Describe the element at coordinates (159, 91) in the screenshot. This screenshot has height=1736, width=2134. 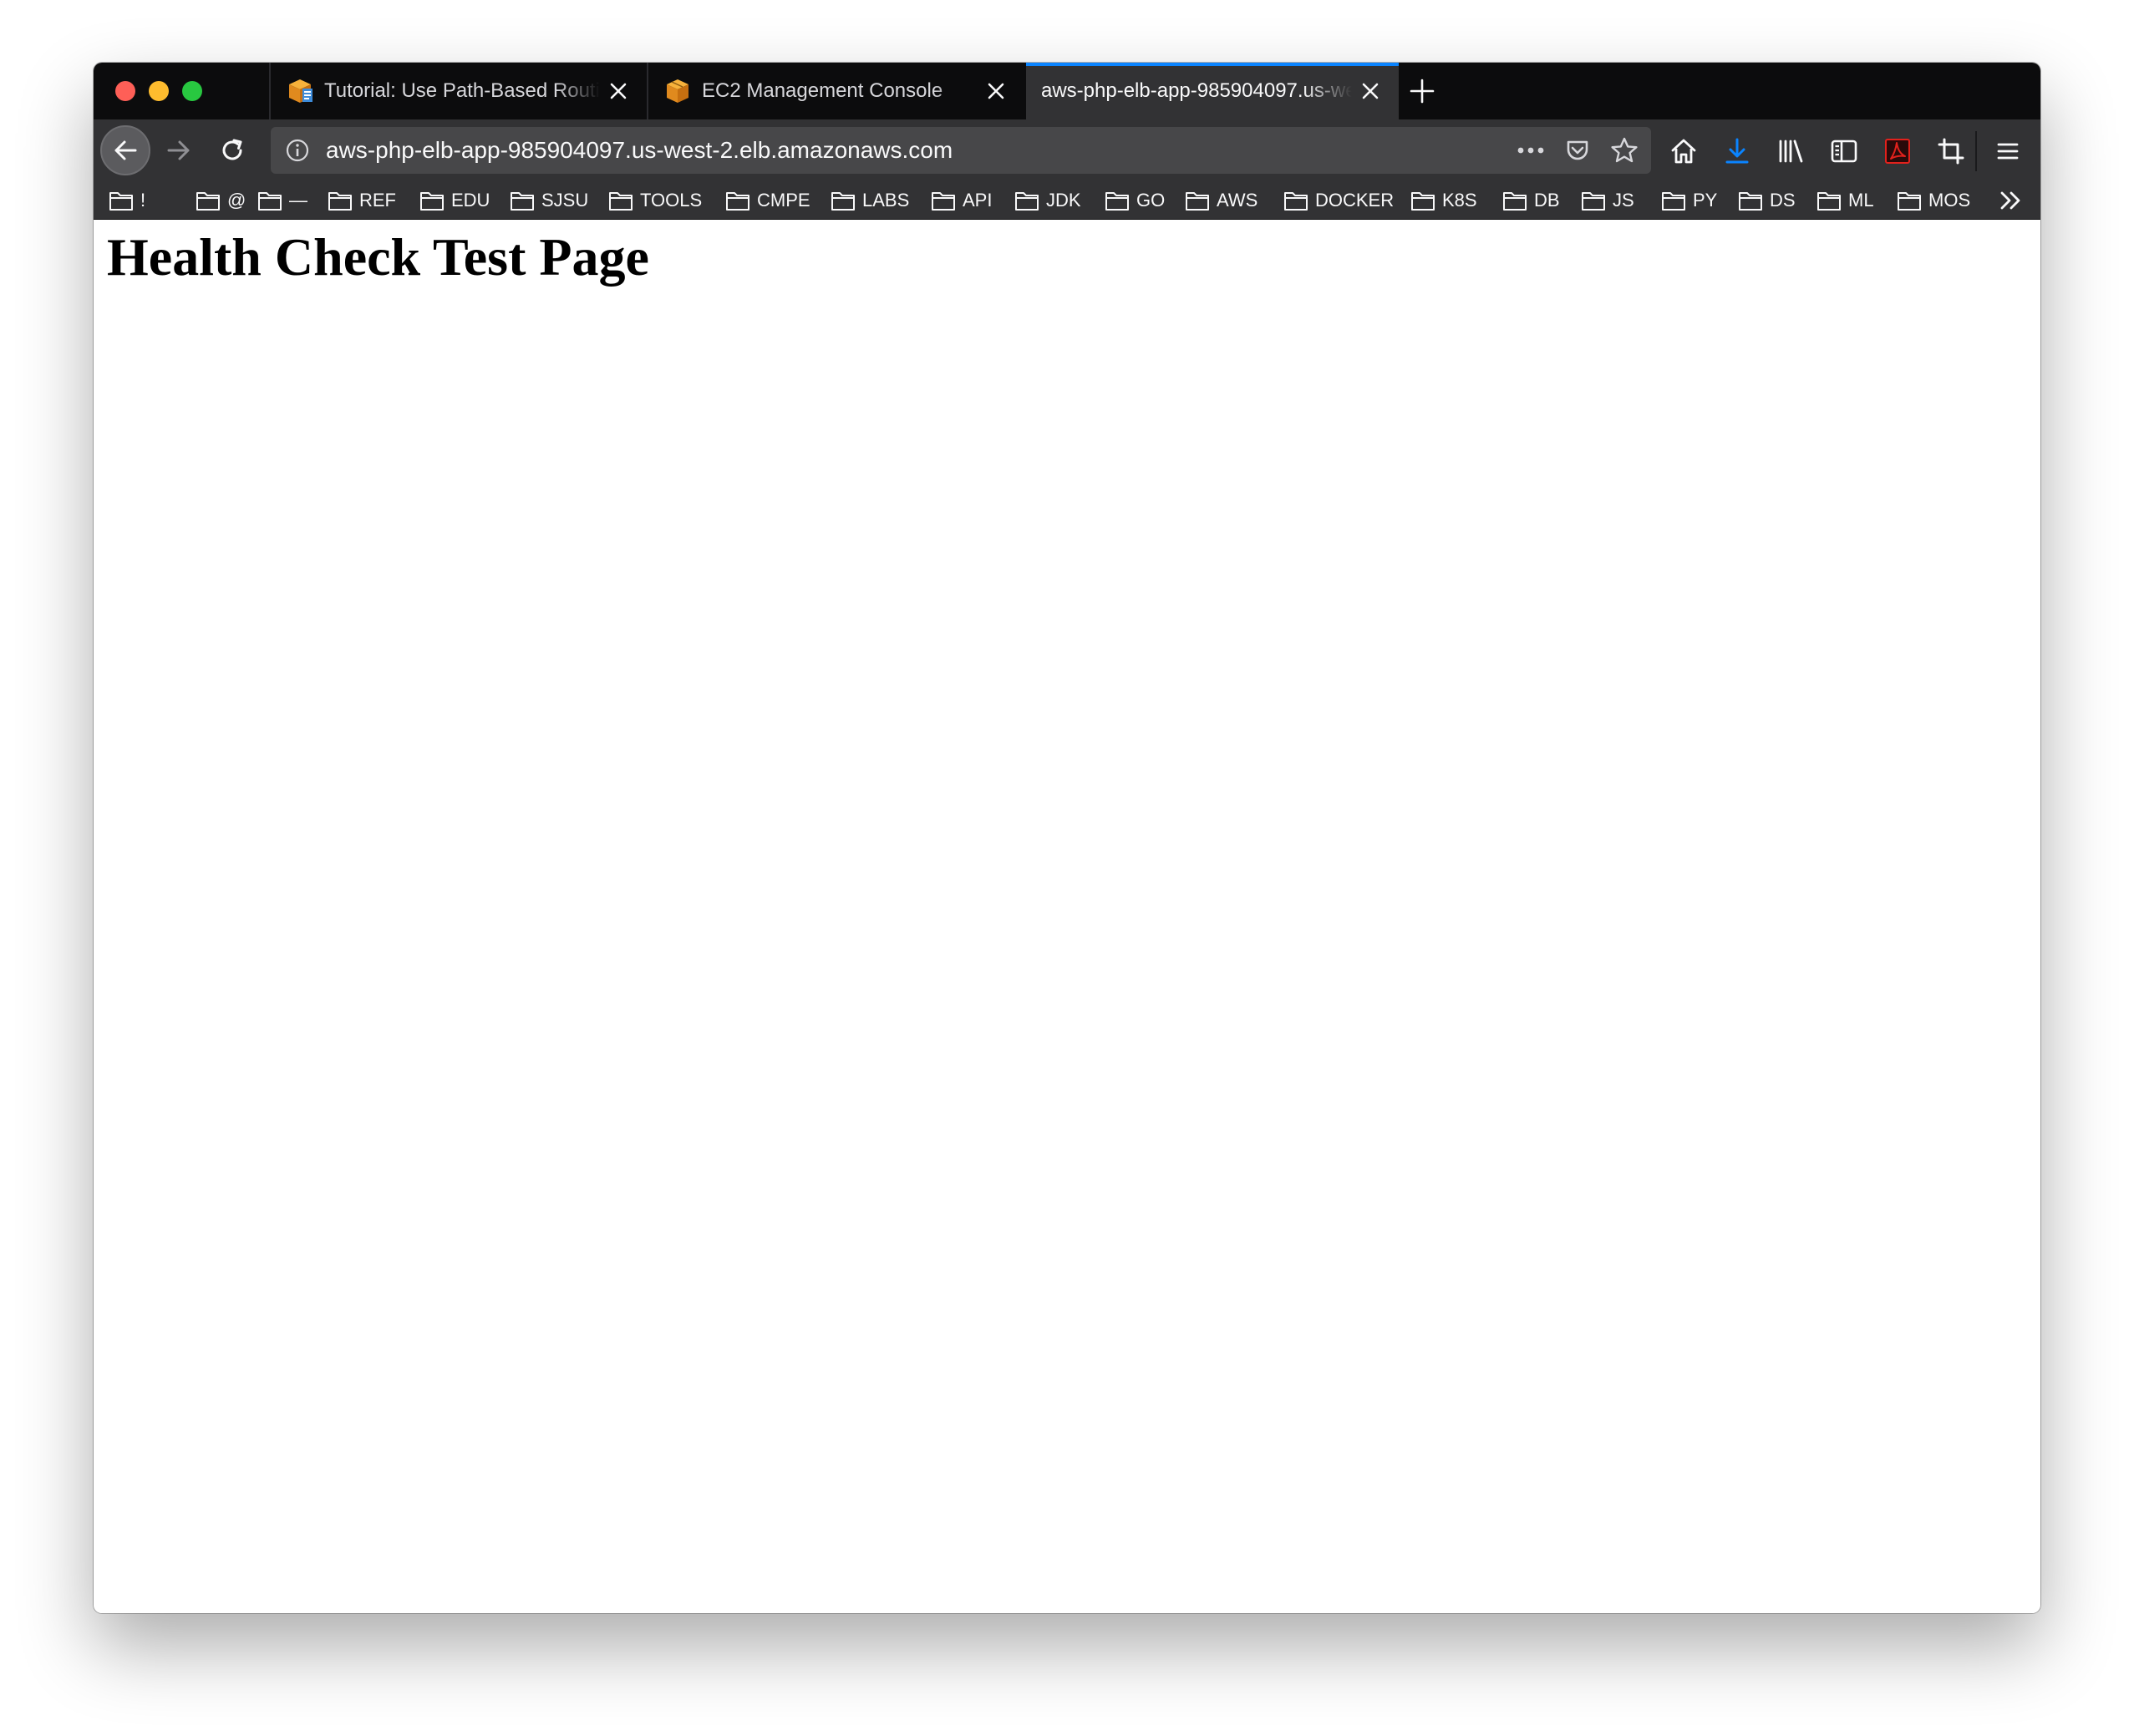
I see `minimize-window-button` at that location.